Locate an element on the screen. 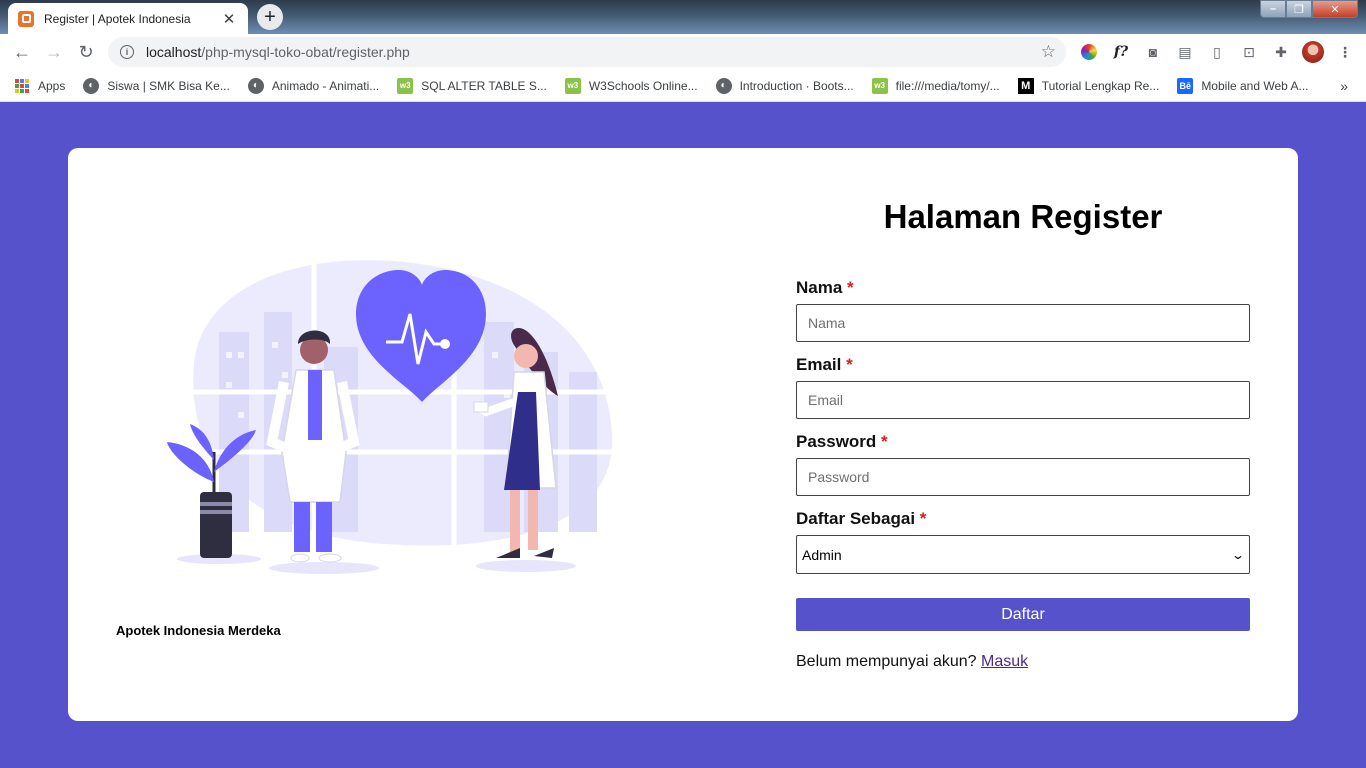 This screenshot has width=1366, height=768. menu-kebab-icon: ⋮ is located at coordinates (1345, 52).